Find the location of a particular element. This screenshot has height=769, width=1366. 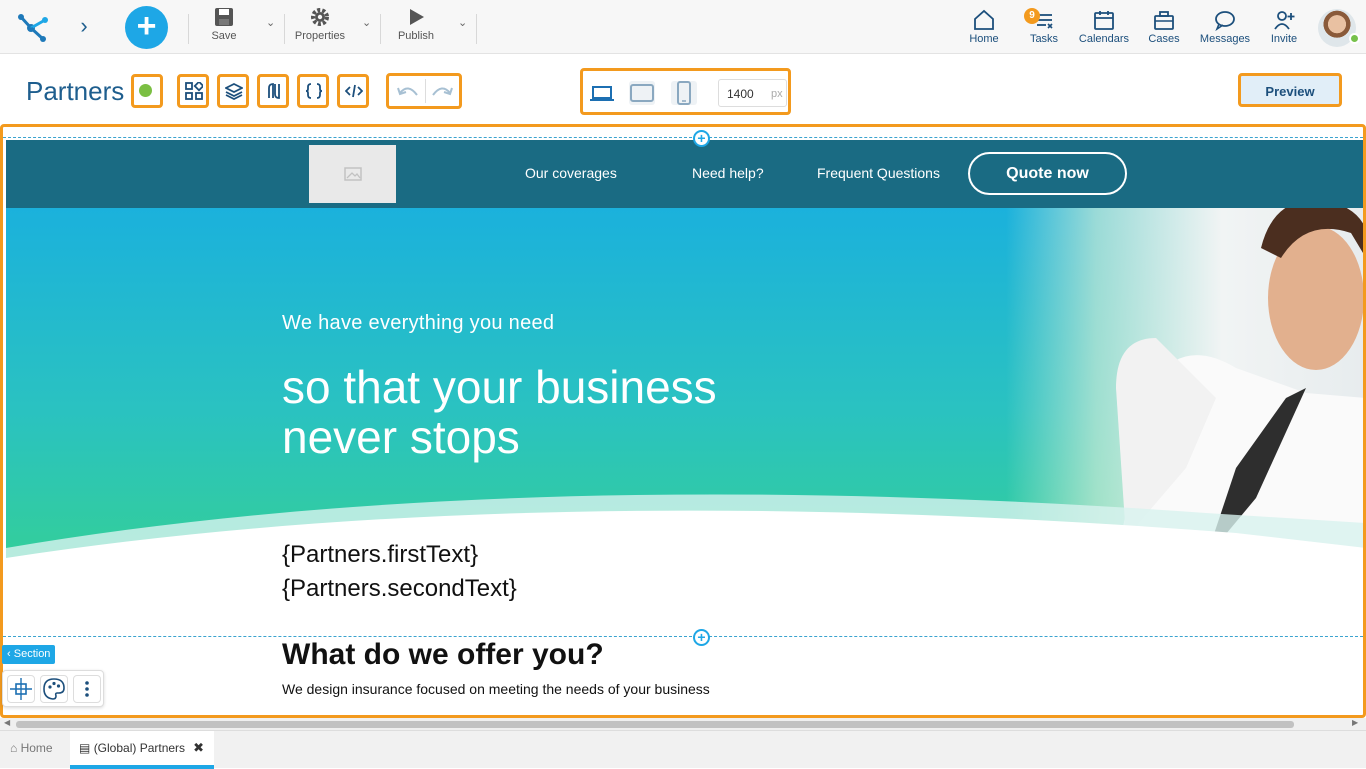

desktop-icon is located at coordinates (602, 93).